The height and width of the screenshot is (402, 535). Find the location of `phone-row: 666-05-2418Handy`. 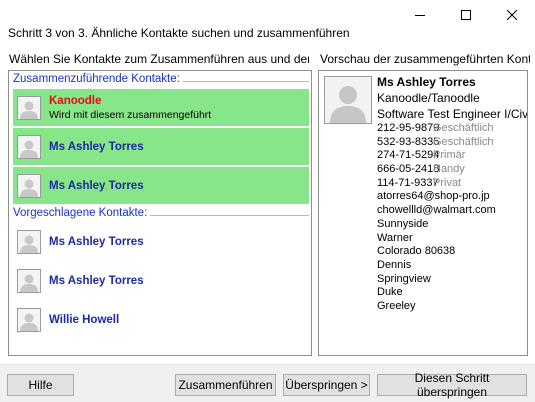

phone-row: 666-05-2418Handy is located at coordinates (436, 170).